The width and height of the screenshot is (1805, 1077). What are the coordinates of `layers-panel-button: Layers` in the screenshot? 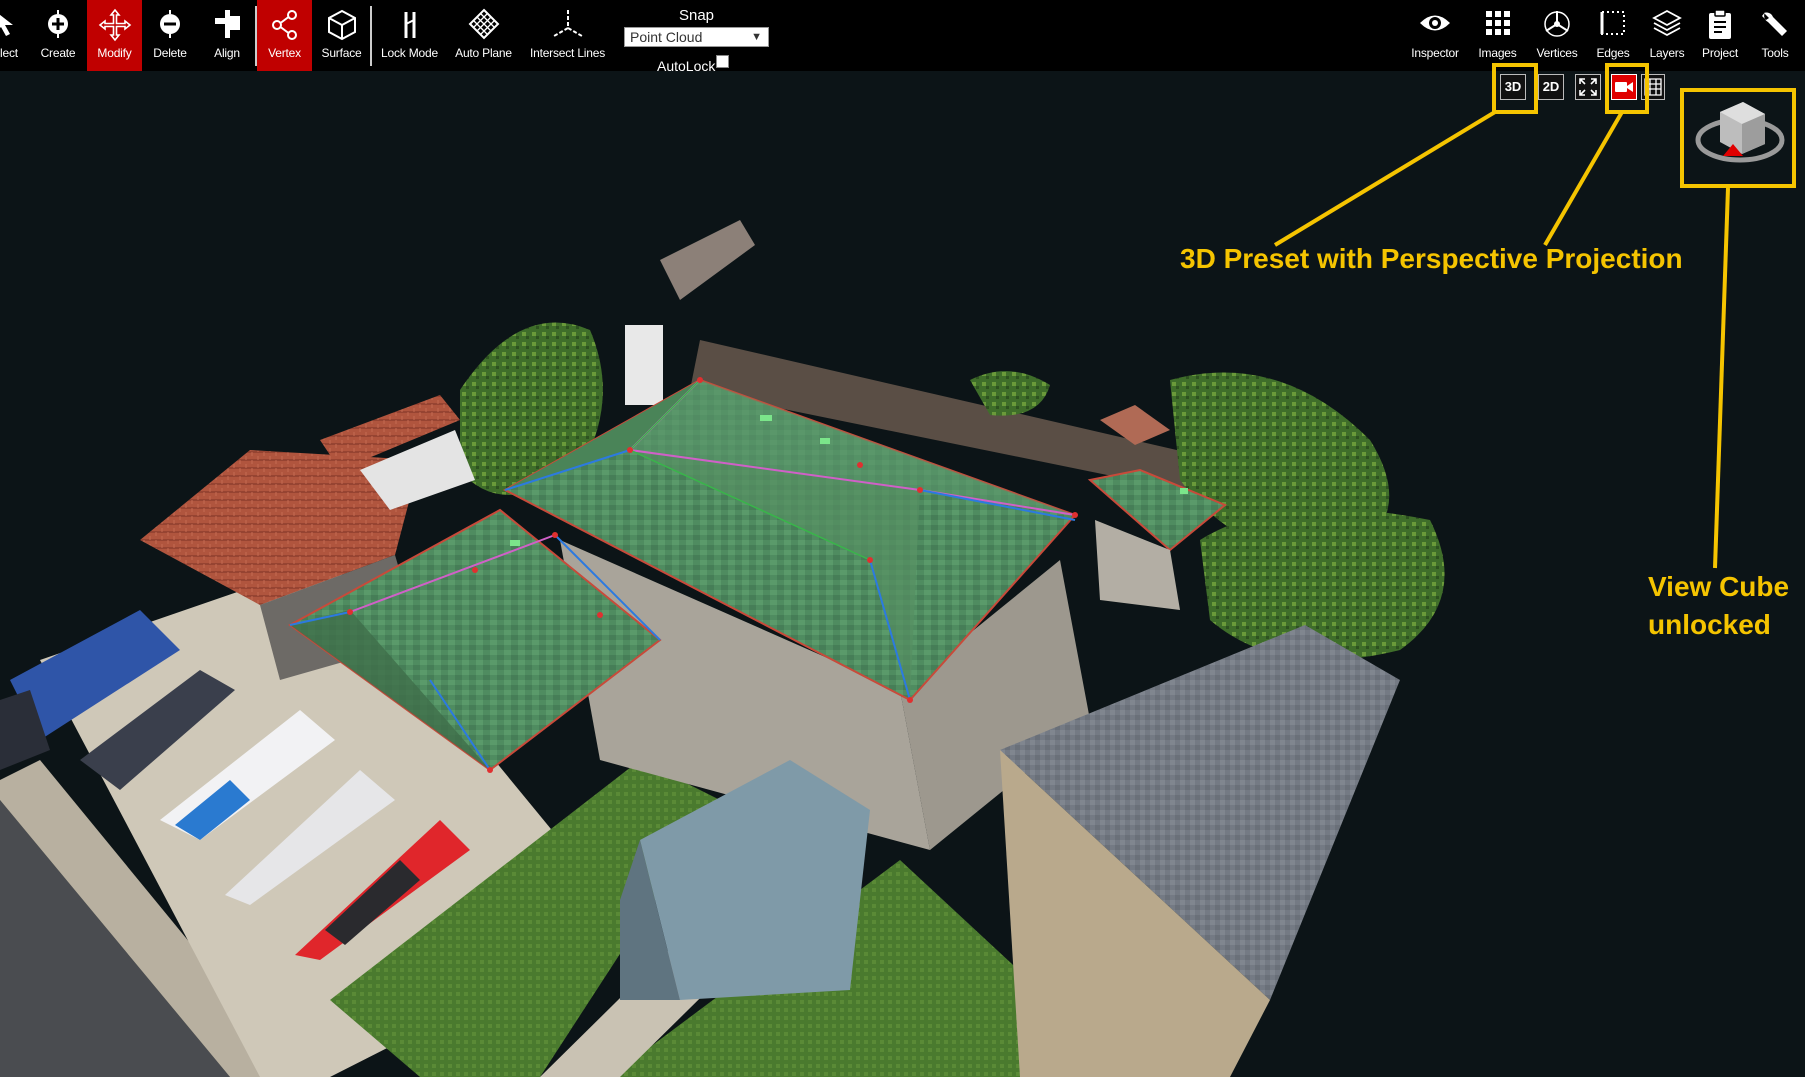 It's located at (1667, 35).